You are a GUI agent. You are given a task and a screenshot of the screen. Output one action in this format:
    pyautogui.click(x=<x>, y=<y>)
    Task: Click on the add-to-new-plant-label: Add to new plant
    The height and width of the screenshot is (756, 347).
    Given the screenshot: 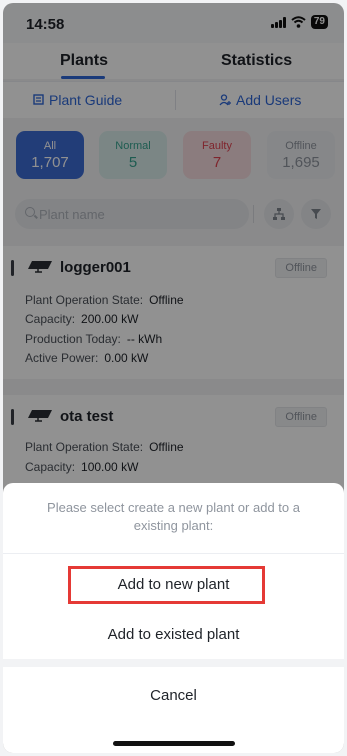 What is the action you would take?
    pyautogui.click(x=173, y=584)
    